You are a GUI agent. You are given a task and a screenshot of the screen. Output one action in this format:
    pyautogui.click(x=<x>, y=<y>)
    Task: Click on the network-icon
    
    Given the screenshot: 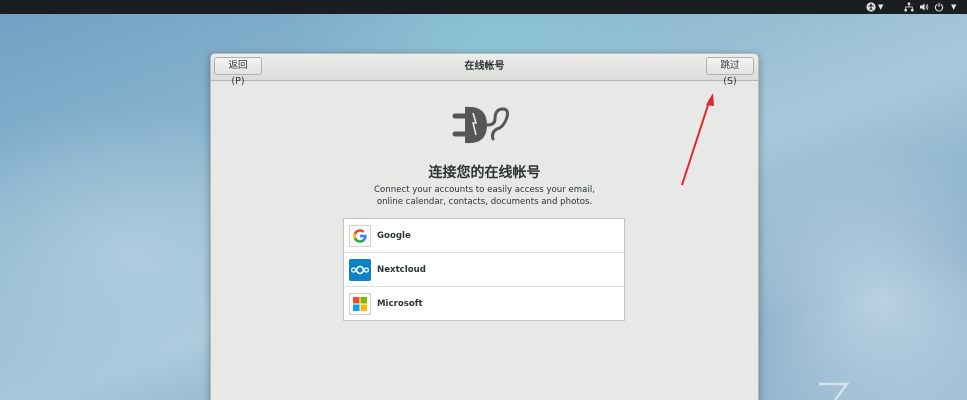 What is the action you would take?
    pyautogui.click(x=909, y=7)
    